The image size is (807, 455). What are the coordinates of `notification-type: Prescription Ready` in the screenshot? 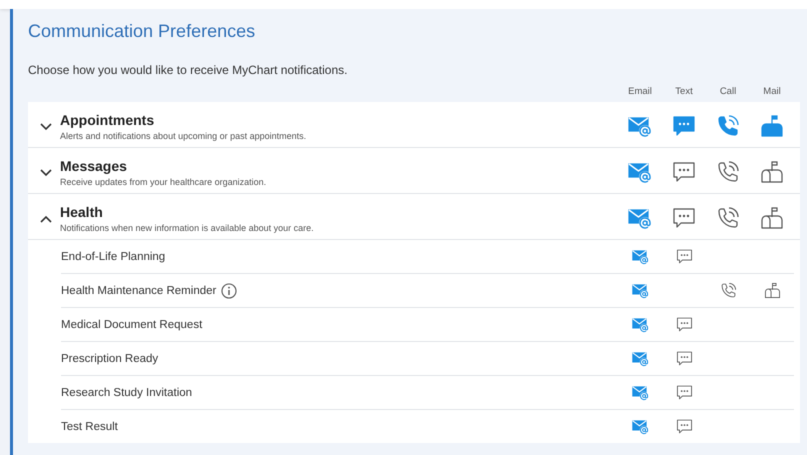 It's located at (109, 358).